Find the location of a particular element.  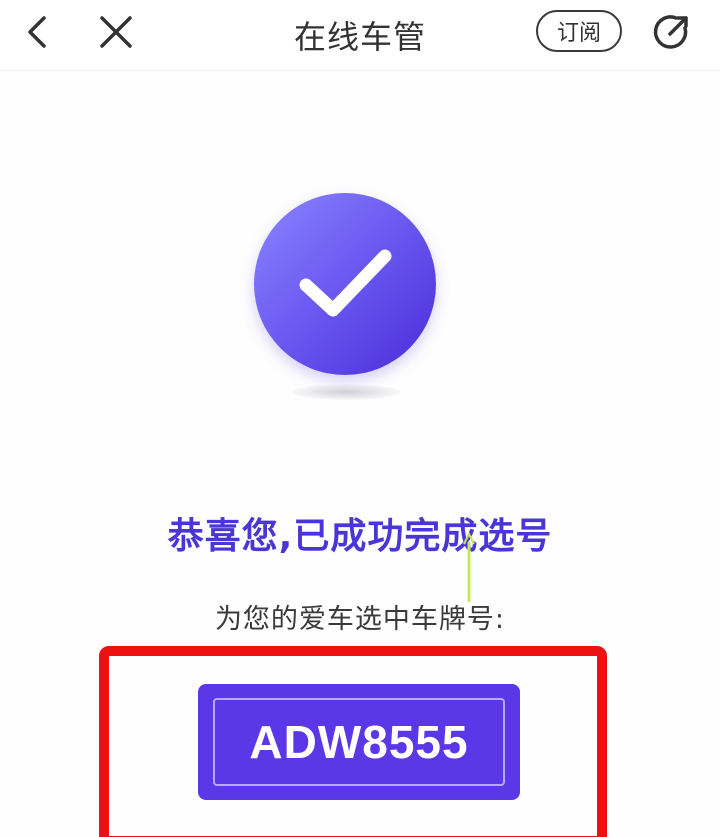

close-icon is located at coordinates (116, 32).